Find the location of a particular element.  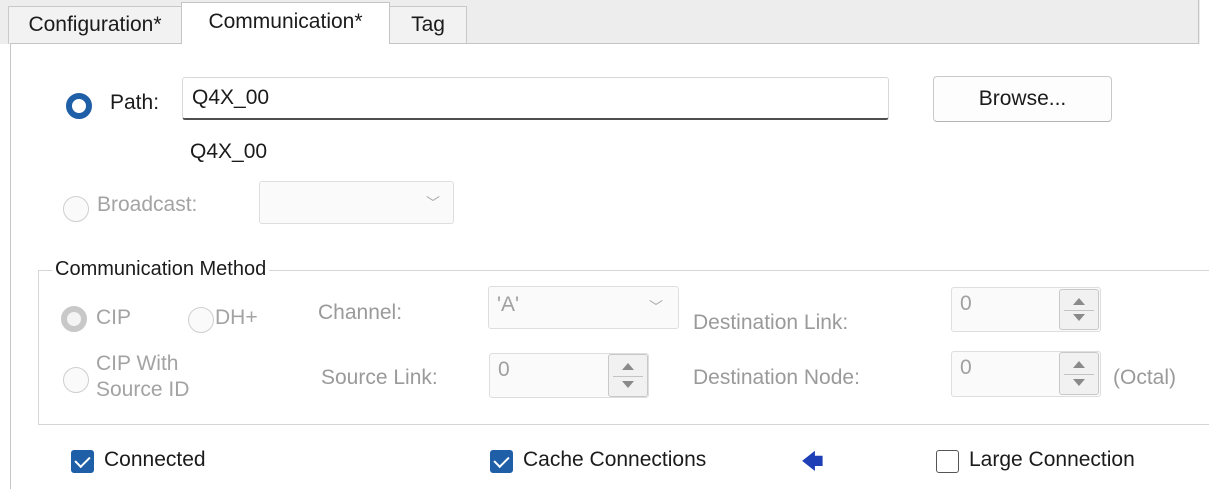

cache-connections-label: Cache Connections is located at coordinates (615, 459).